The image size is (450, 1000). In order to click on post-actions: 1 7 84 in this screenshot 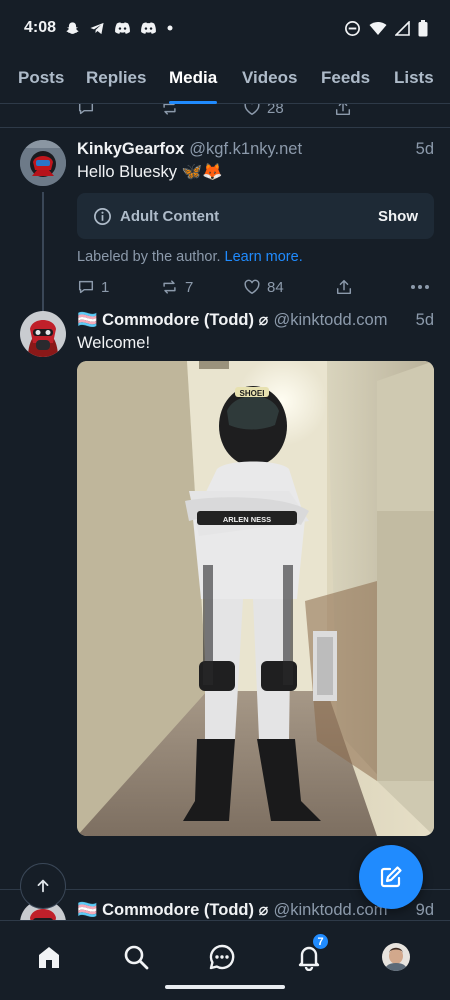, I will do `click(255, 287)`.